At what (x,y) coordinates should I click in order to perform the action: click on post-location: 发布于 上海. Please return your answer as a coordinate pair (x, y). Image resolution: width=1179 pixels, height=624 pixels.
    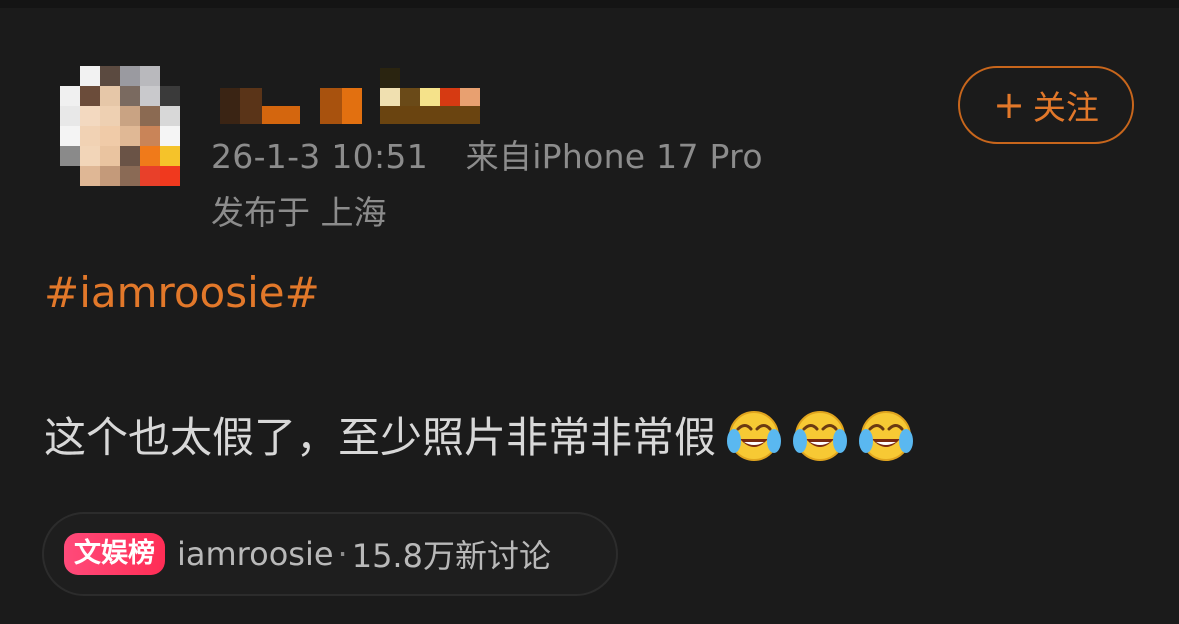
    Looking at the image, I should click on (299, 212).